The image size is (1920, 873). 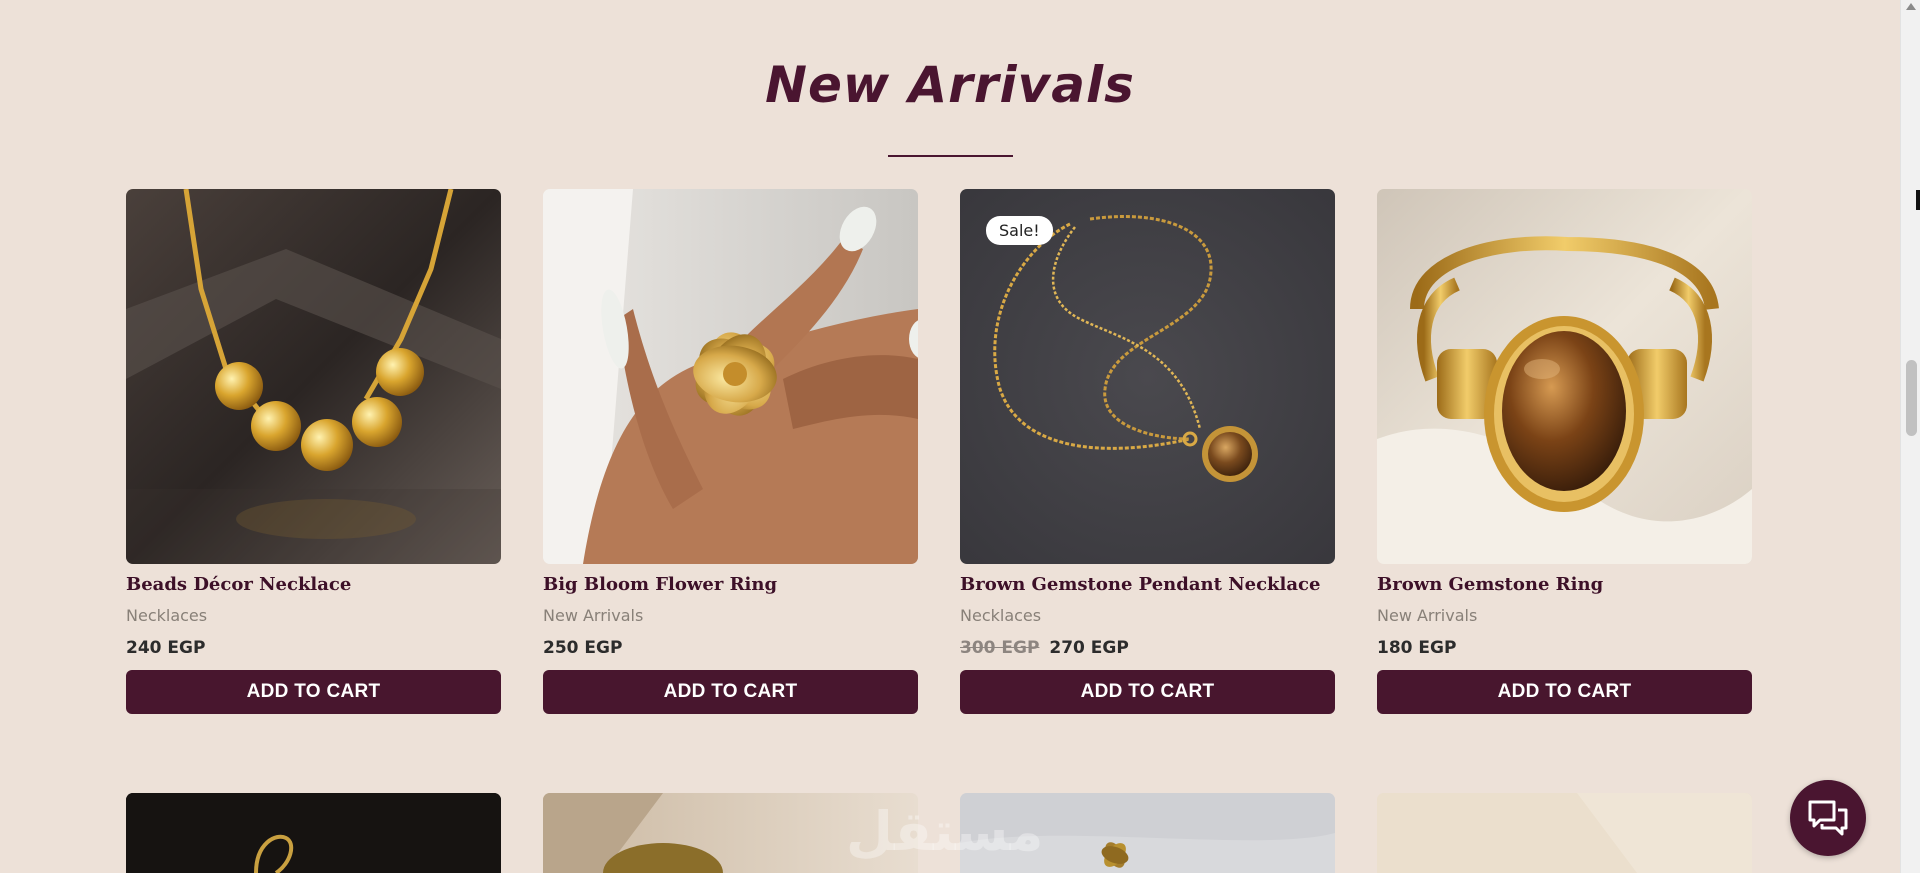 What do you see at coordinates (313, 648) in the screenshot?
I see `product-price: 240 EGP` at bounding box center [313, 648].